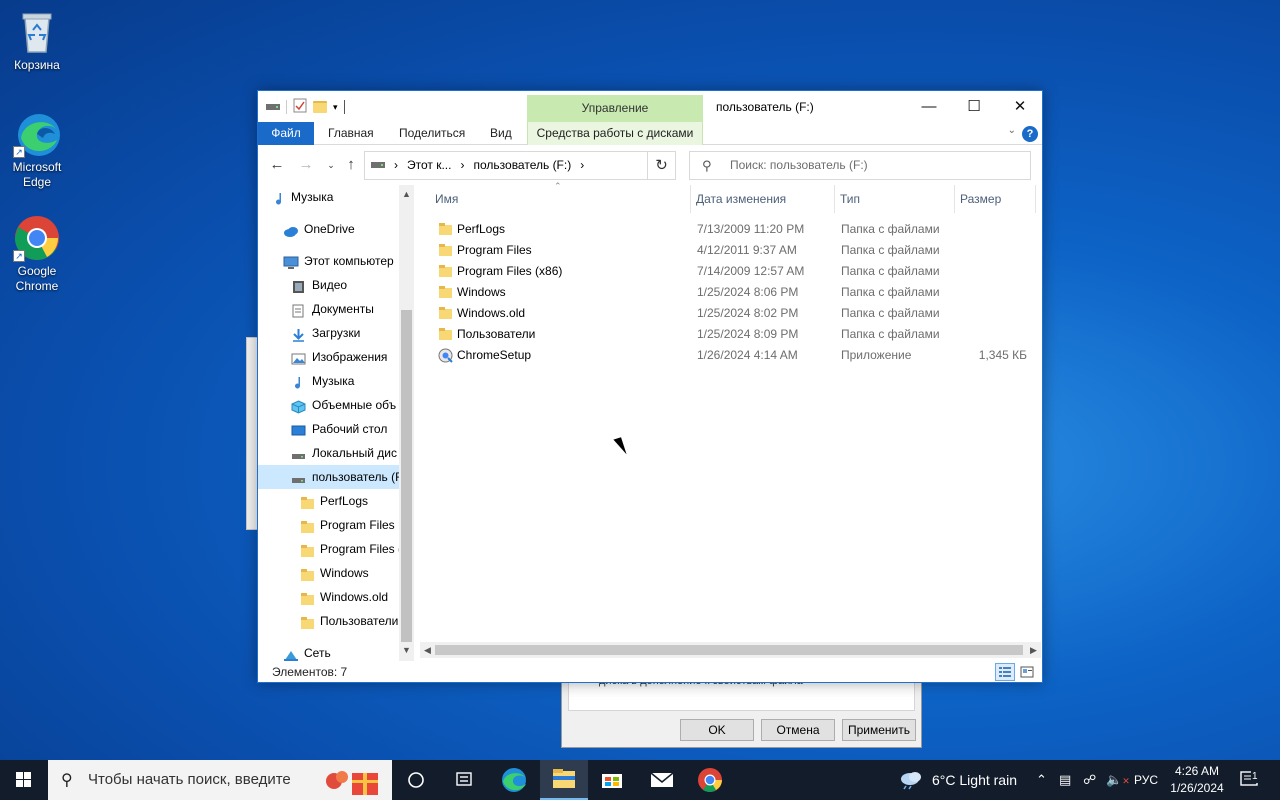 This screenshot has height=800, width=1280. What do you see at coordinates (717, 730) in the screenshot?
I see `ok-button: OK` at bounding box center [717, 730].